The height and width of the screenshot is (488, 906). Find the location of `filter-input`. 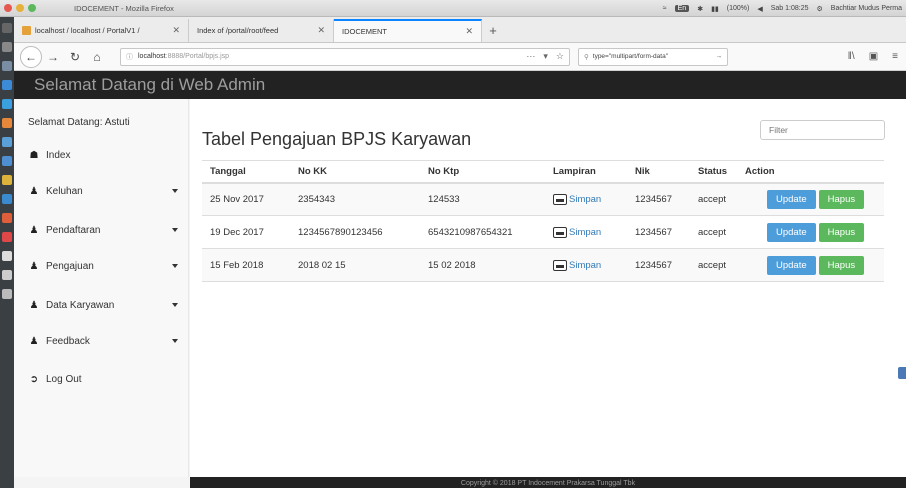

filter-input is located at coordinates (822, 130).